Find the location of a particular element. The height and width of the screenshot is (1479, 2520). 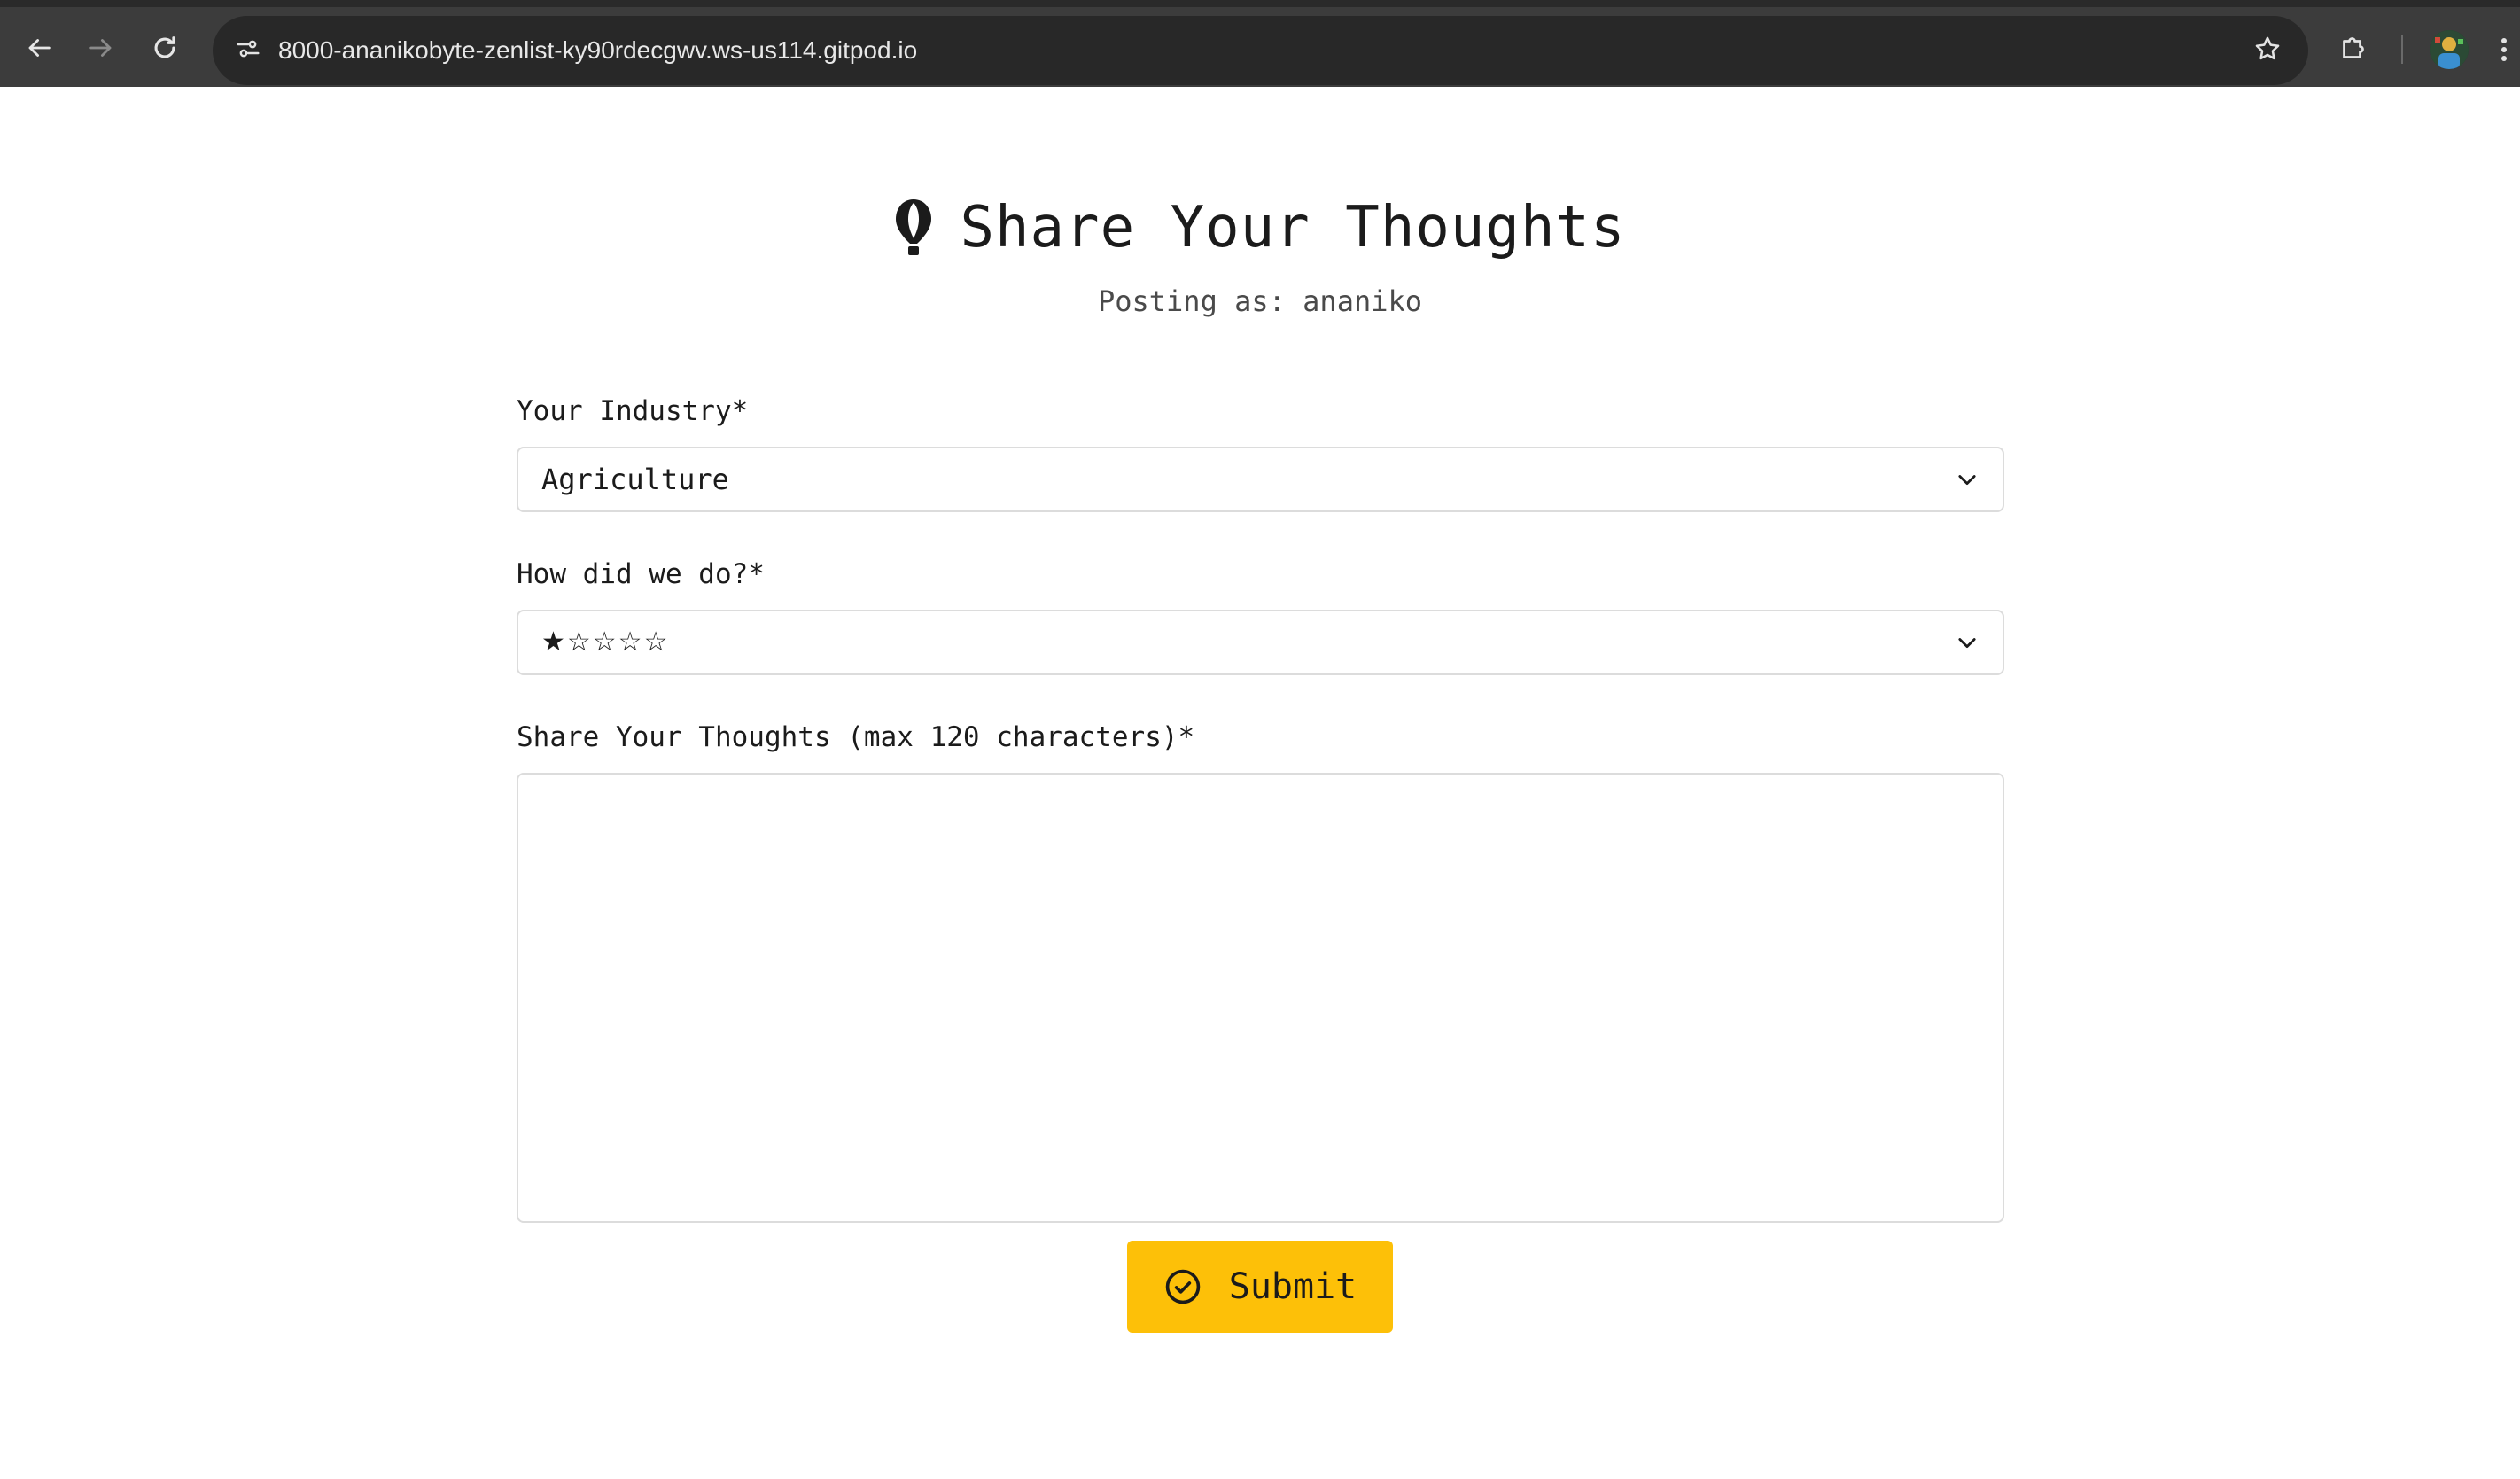

page-header: Share Your Thoughts Posting as: ananiko is located at coordinates (1260, 256).